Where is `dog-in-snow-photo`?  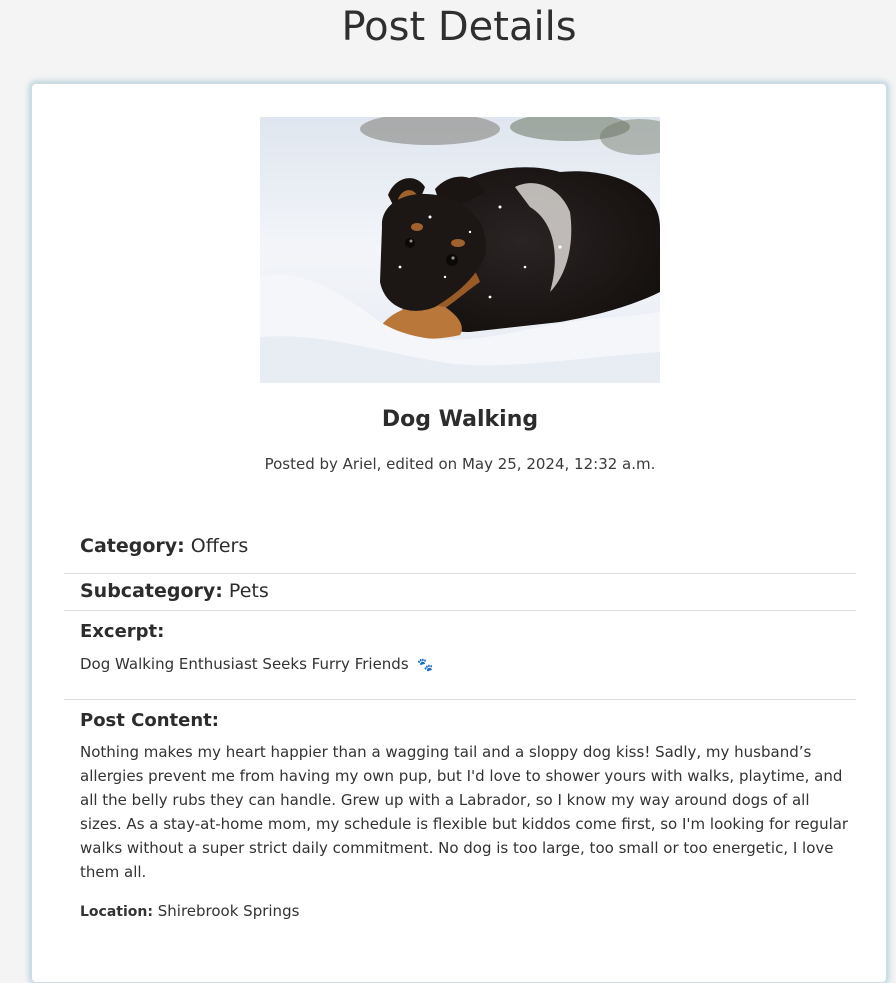
dog-in-snow-photo is located at coordinates (460, 250).